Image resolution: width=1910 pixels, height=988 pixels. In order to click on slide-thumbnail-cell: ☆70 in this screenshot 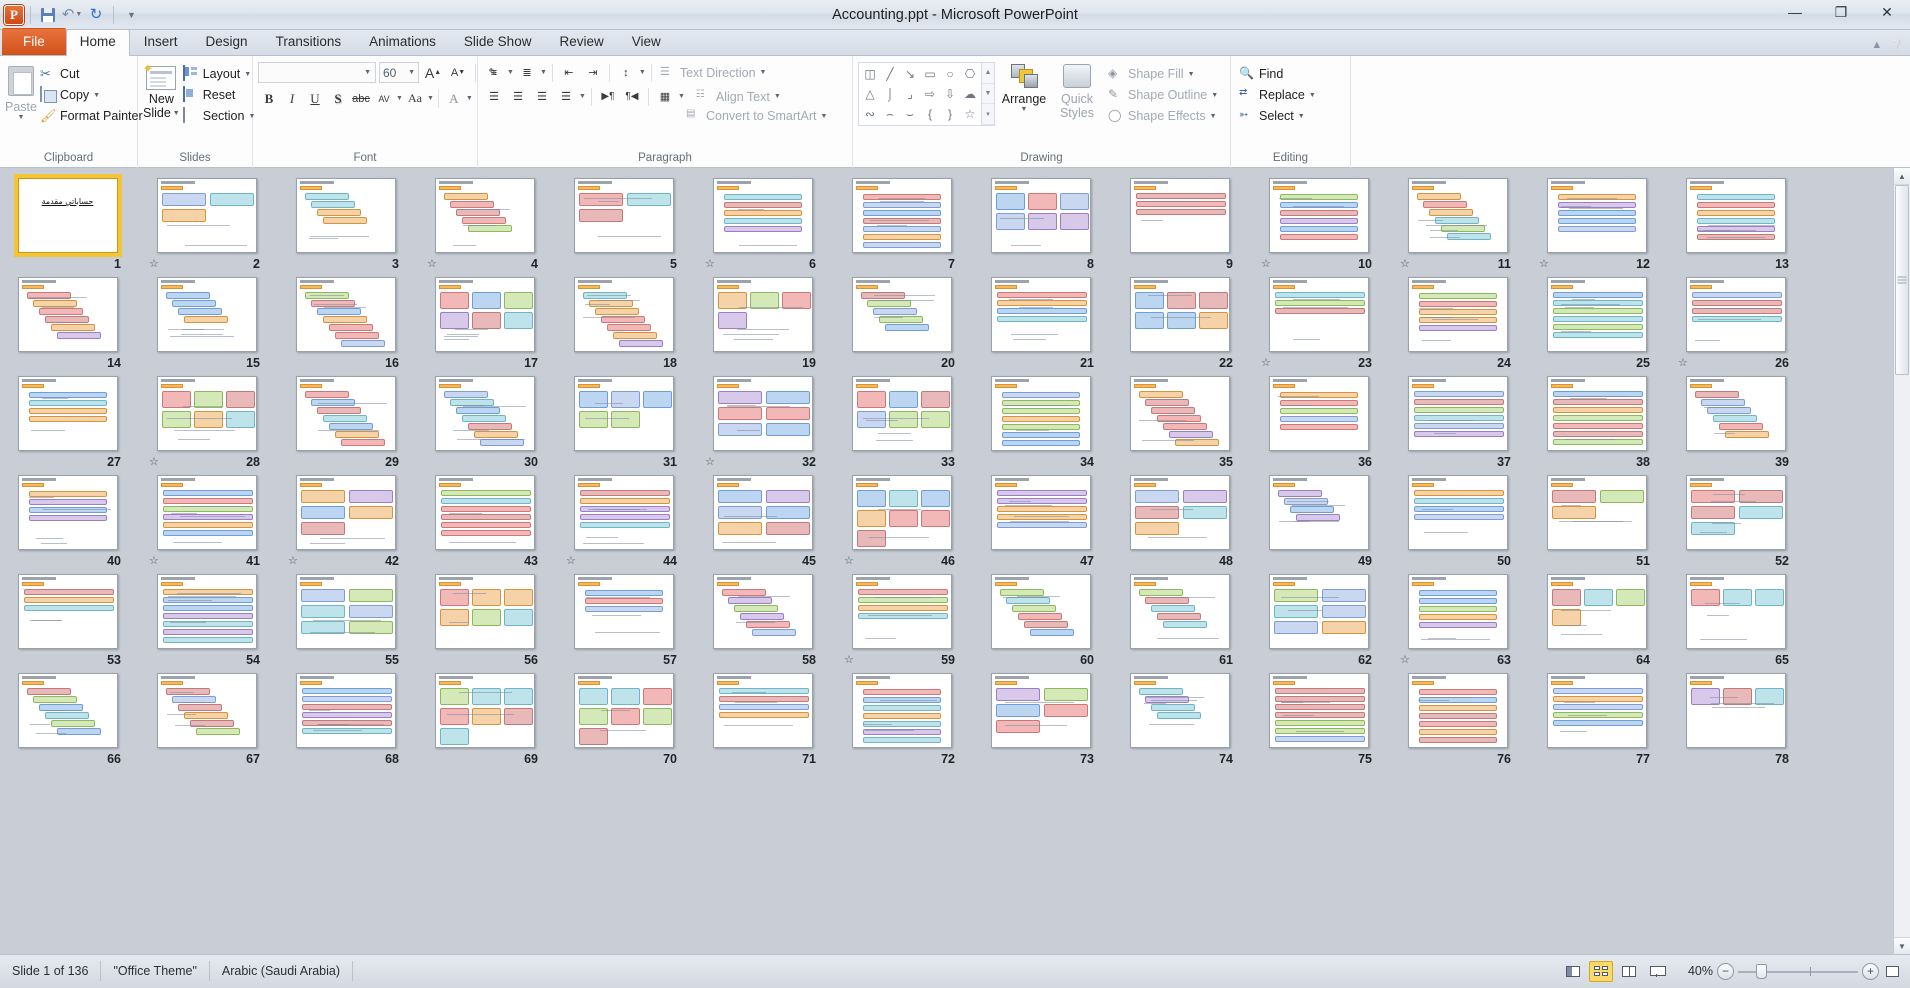, I will do `click(623, 720)`.